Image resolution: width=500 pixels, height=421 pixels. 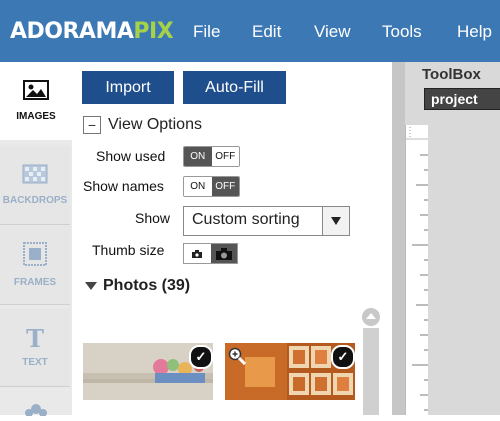 What do you see at coordinates (464, 270) in the screenshot?
I see `design-canvas` at bounding box center [464, 270].